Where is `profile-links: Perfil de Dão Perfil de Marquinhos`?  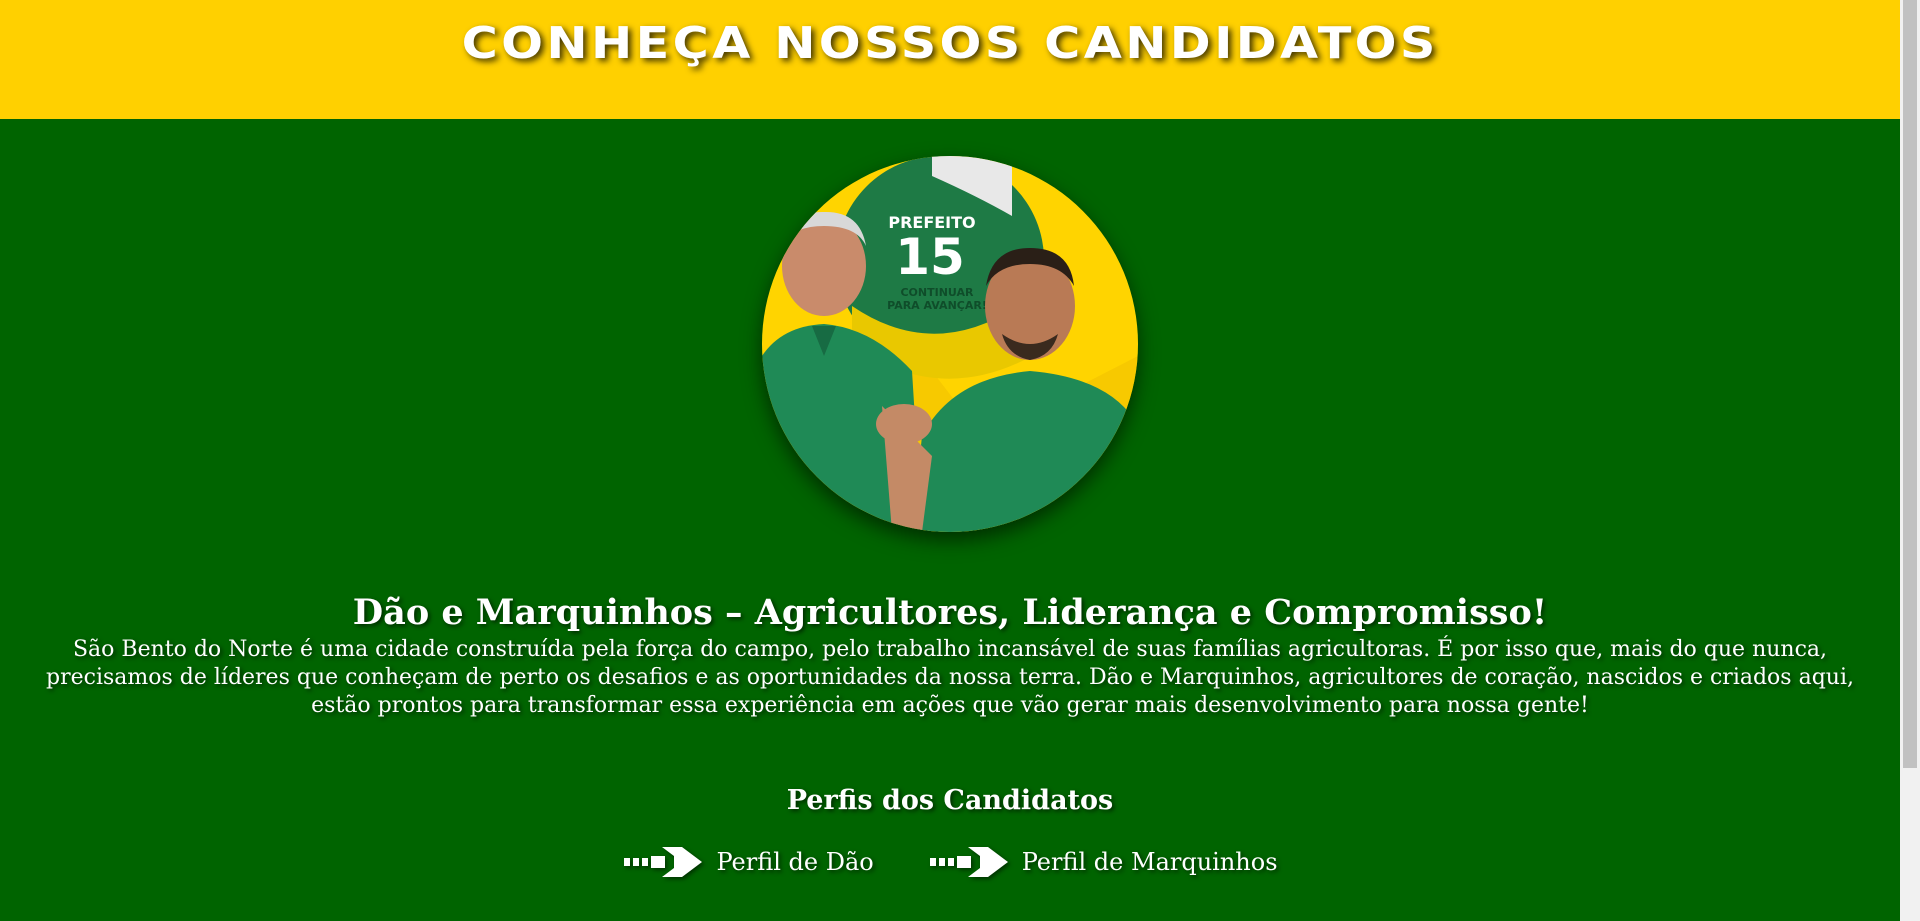 profile-links: Perfil de Dão Perfil de Marquinhos is located at coordinates (950, 862).